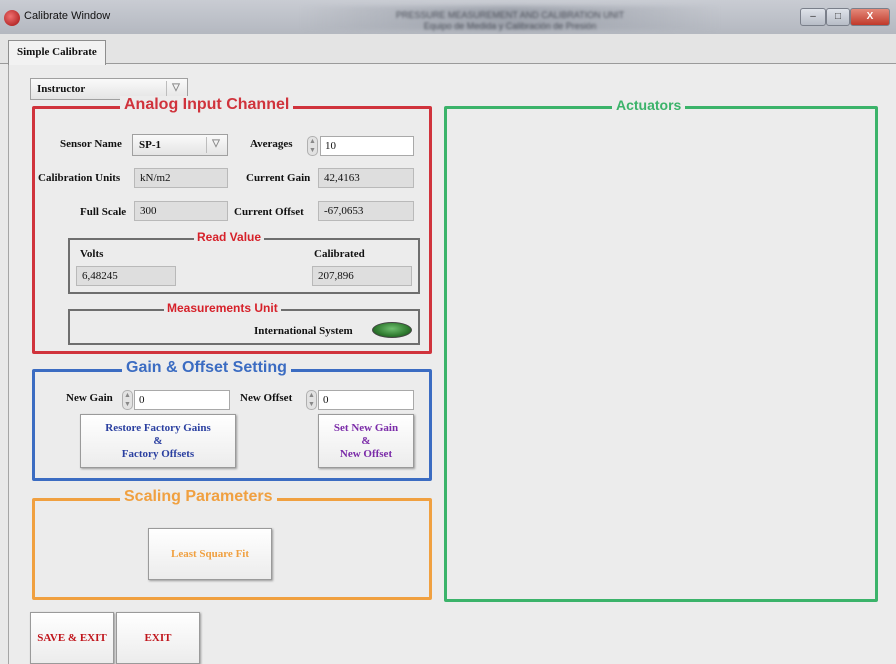  I want to click on restore-button-line3: Factory Offsets, so click(158, 453).